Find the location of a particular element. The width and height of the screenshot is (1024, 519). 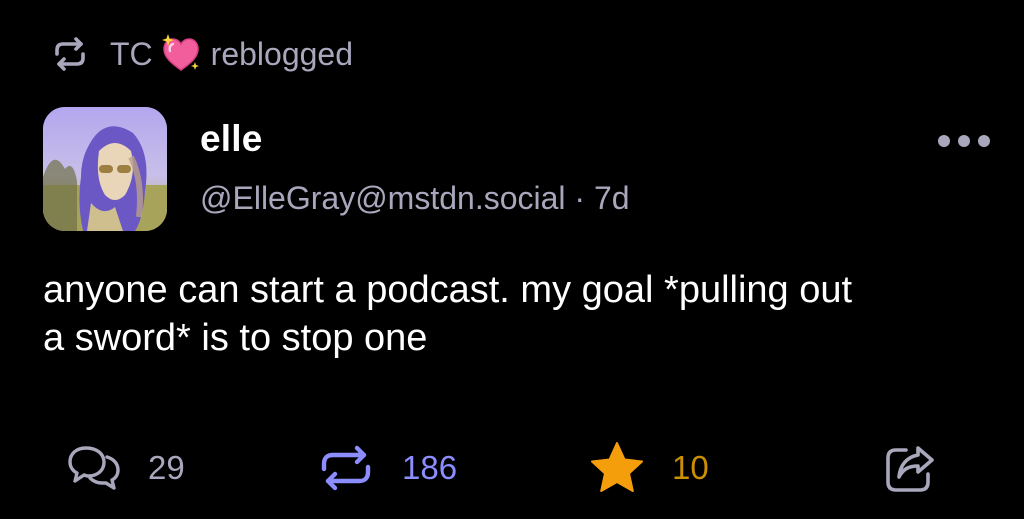

post-age: 7d is located at coordinates (612, 198).